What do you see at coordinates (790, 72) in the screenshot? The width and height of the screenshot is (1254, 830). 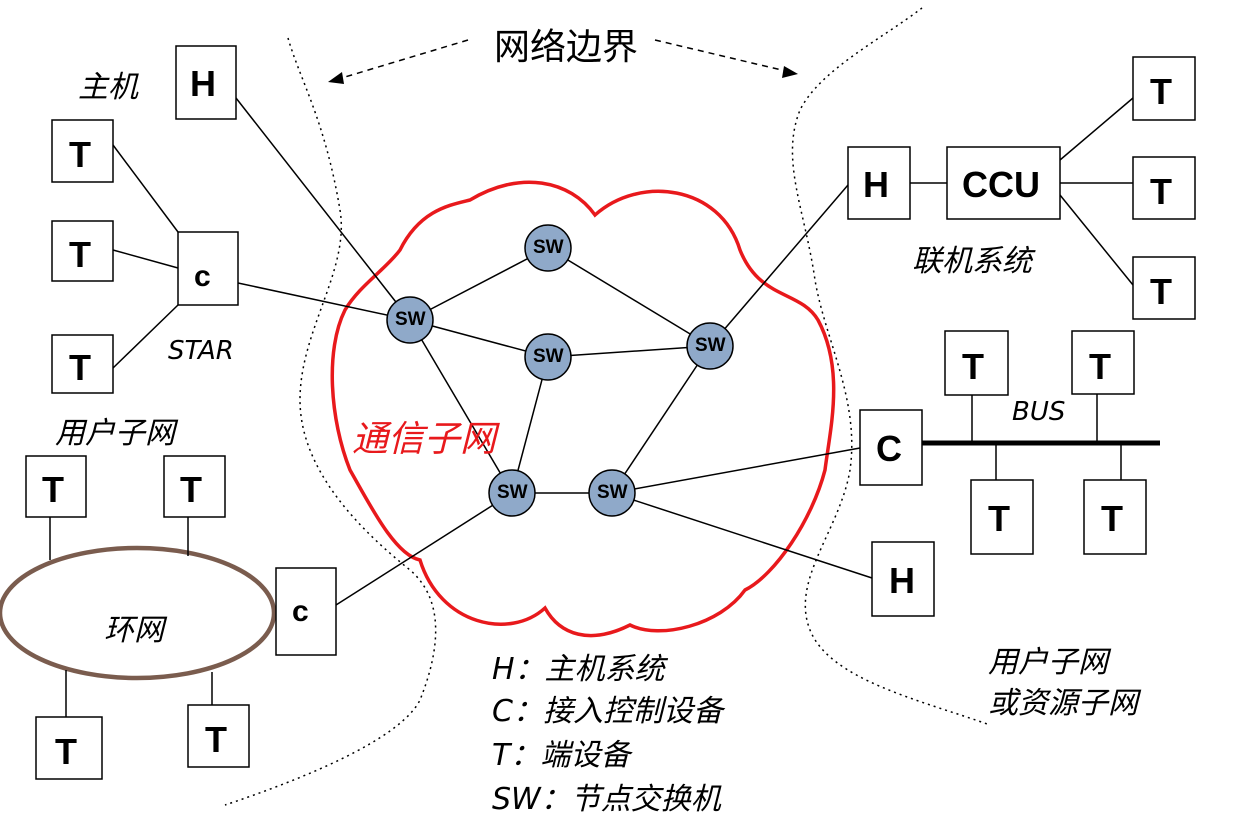 I see `boundary-arrowhead-right` at bounding box center [790, 72].